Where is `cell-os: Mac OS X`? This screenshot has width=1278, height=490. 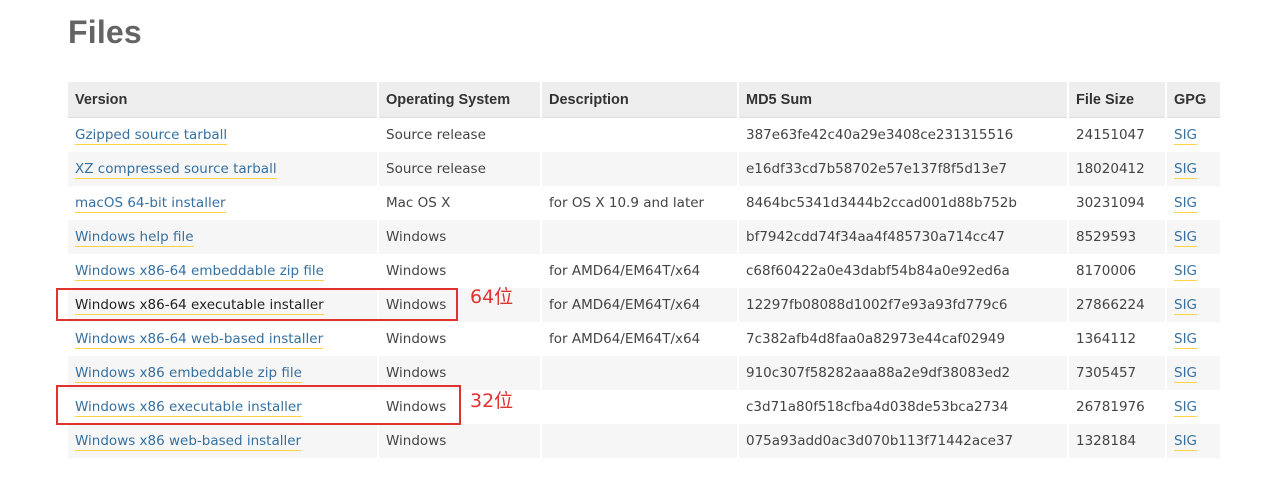
cell-os: Mac OS X is located at coordinates (460, 203).